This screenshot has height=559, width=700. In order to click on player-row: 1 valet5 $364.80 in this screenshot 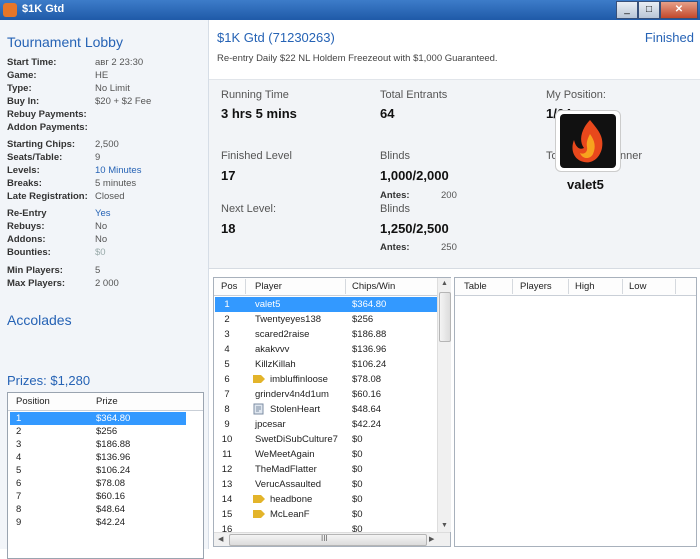, I will do `click(326, 304)`.